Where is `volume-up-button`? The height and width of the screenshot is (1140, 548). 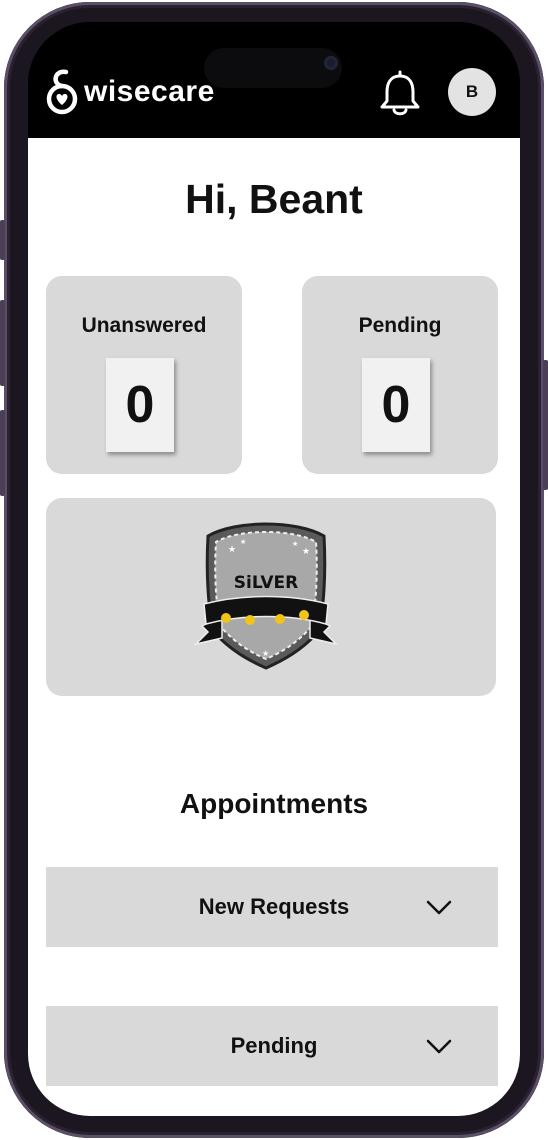 volume-up-button is located at coordinates (2, 343).